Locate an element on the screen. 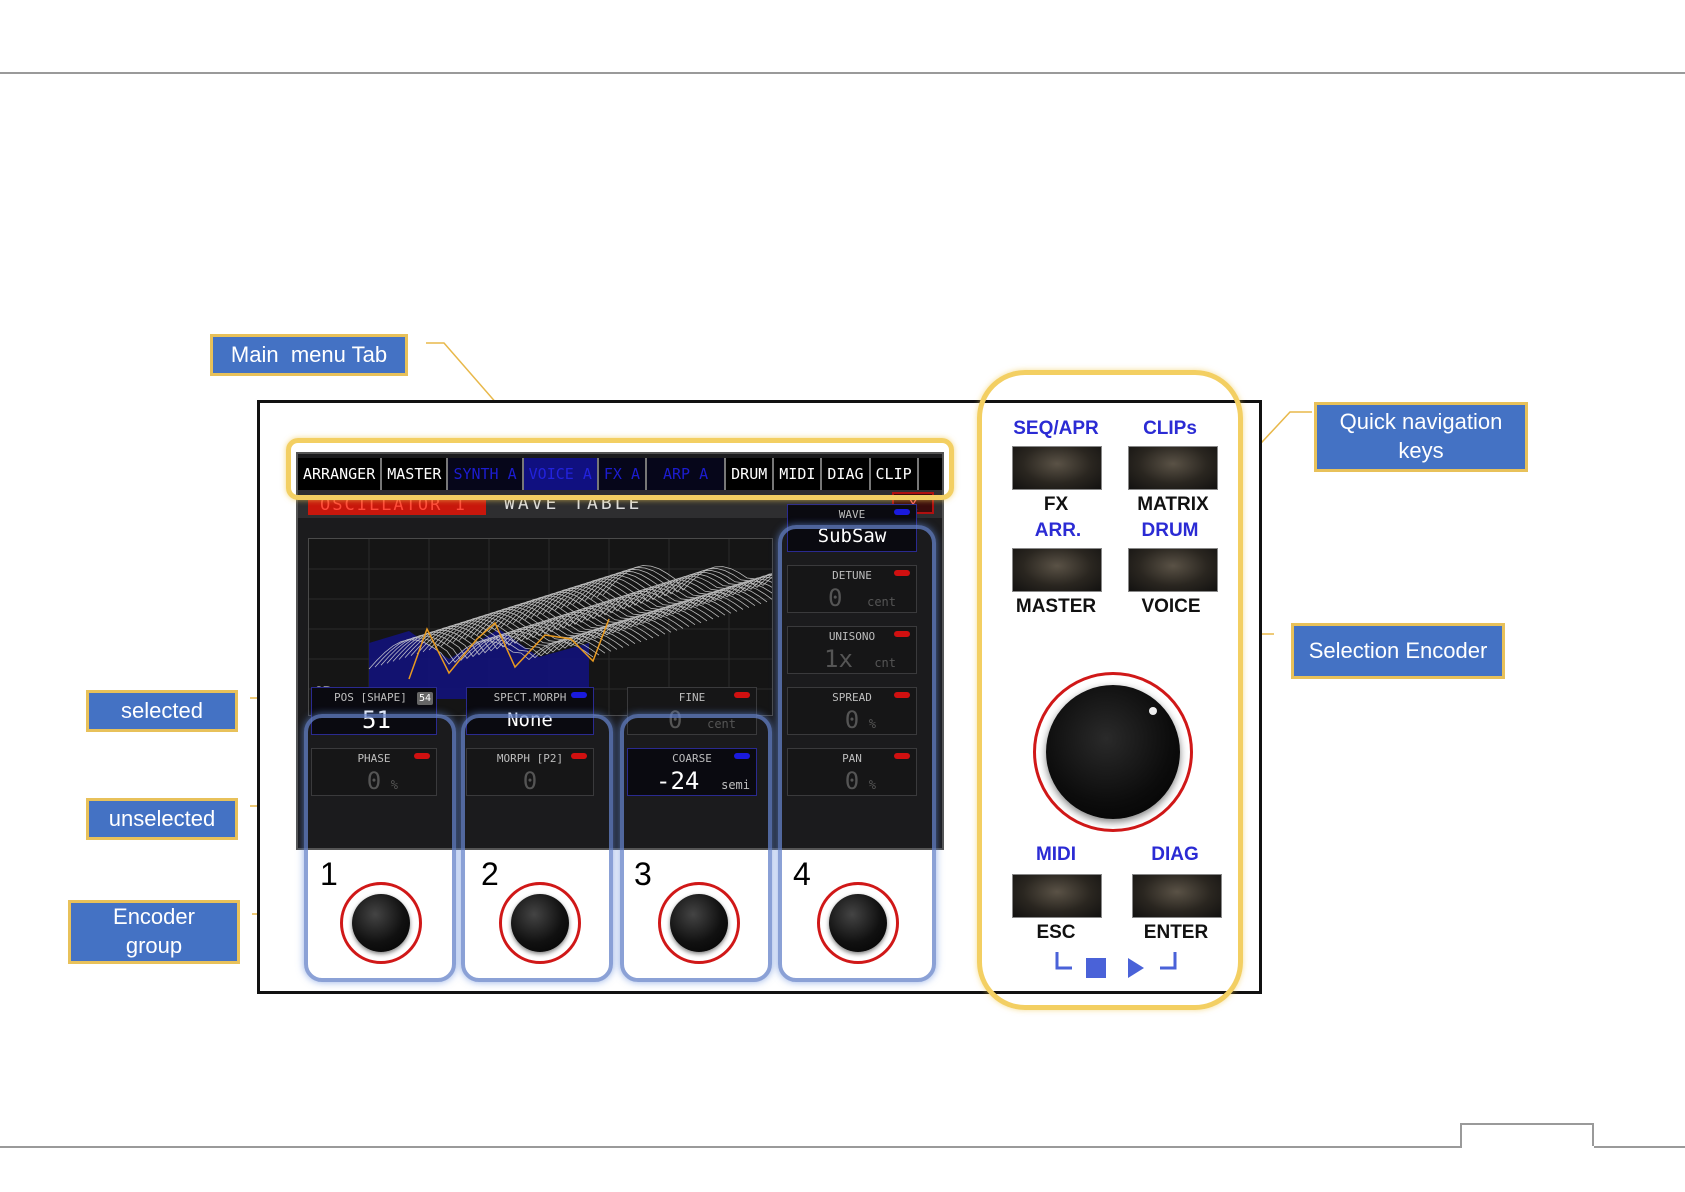 The width and height of the screenshot is (1685, 1192). encoder-number-2: 2 is located at coordinates (490, 874).